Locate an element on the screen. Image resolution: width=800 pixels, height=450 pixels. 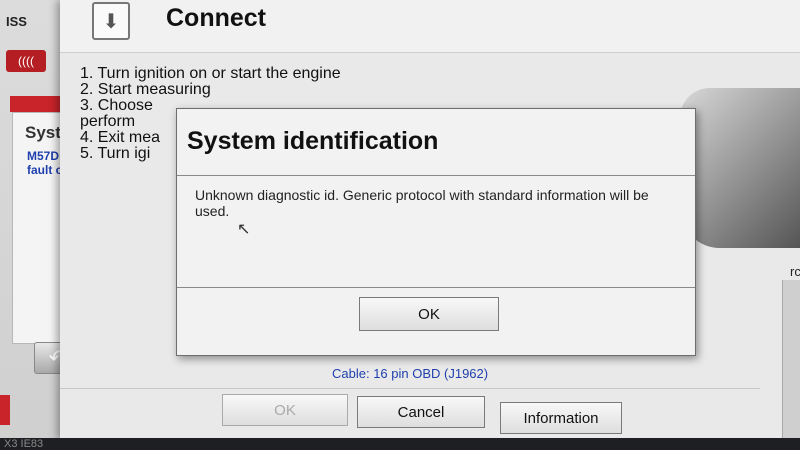
connect-header: ⬇ Connect is located at coordinates (430, 26).